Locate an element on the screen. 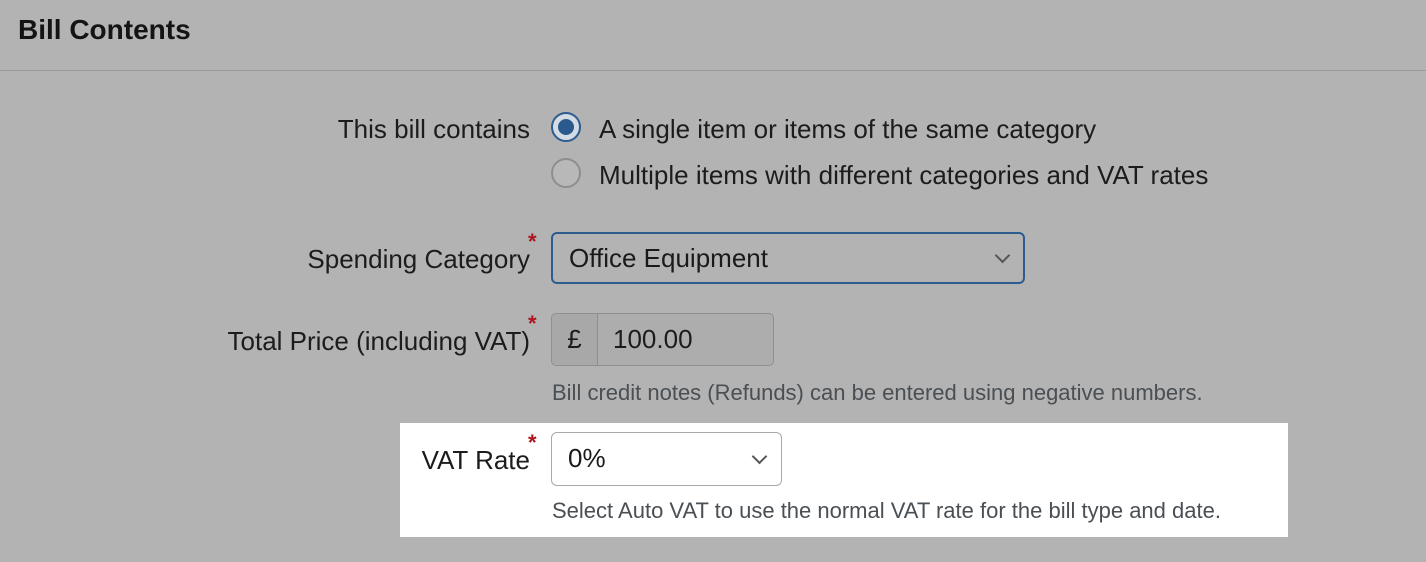  radio-single-category is located at coordinates (566, 127).